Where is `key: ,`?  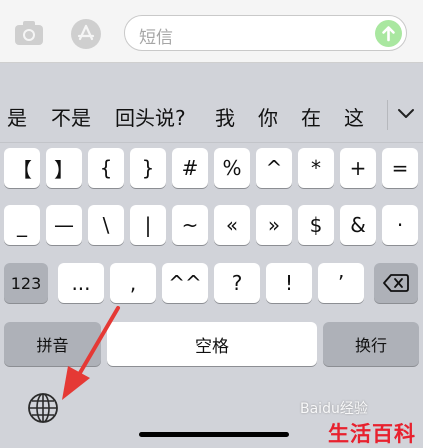 key: , is located at coordinates (133, 283).